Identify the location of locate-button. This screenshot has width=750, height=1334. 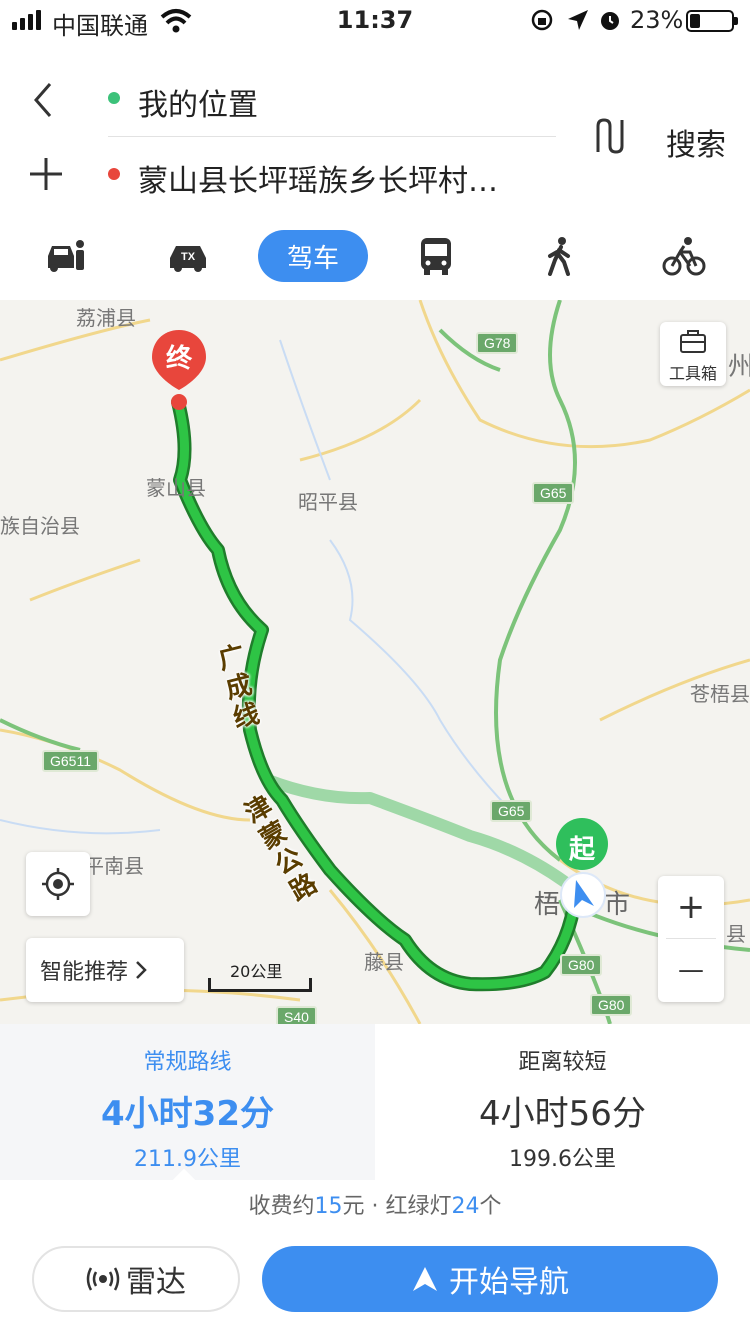
(58, 884).